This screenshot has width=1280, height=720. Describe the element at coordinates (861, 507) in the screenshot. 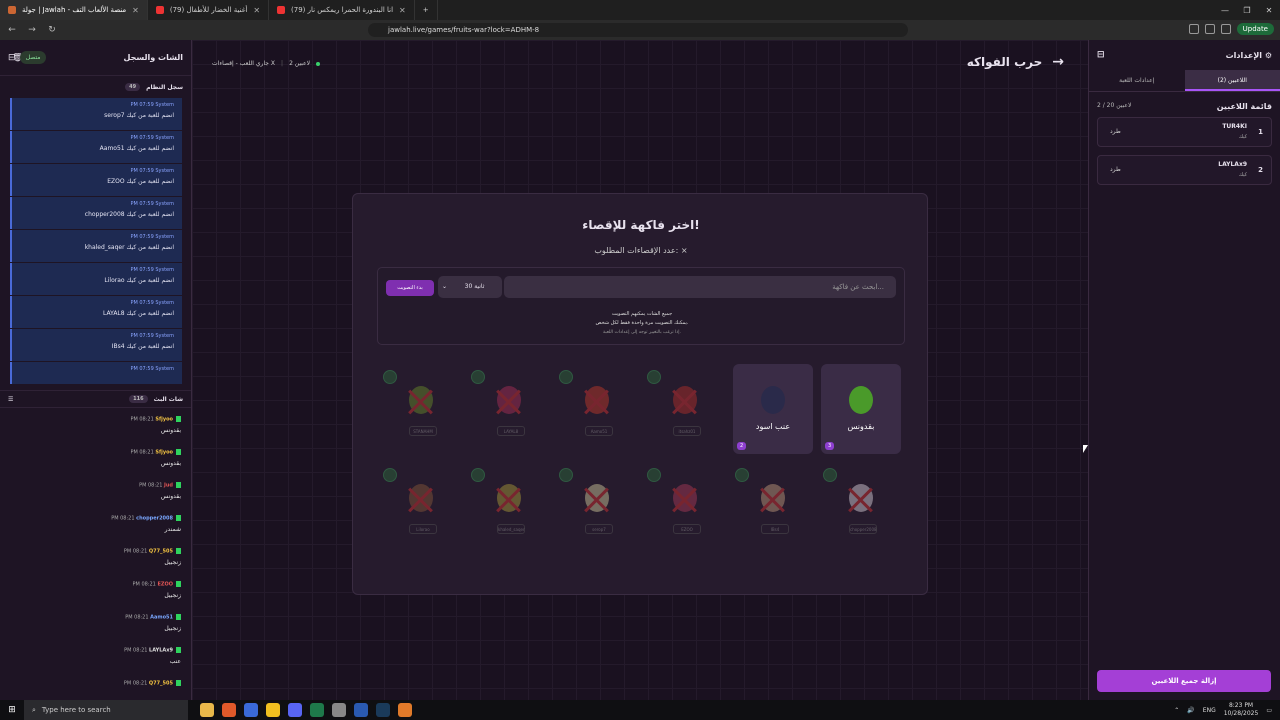

I see `fruit-card-eliminated: chopper2008` at that location.